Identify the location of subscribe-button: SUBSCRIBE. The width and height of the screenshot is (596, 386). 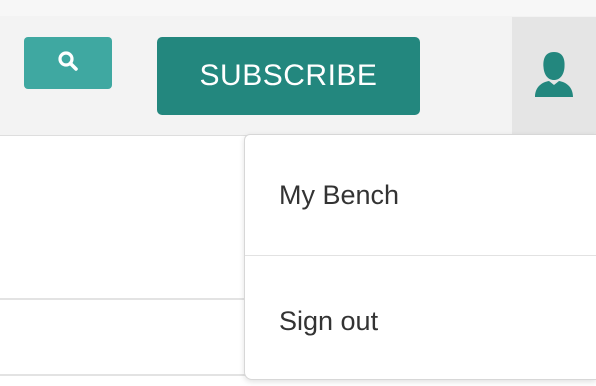
(288, 76).